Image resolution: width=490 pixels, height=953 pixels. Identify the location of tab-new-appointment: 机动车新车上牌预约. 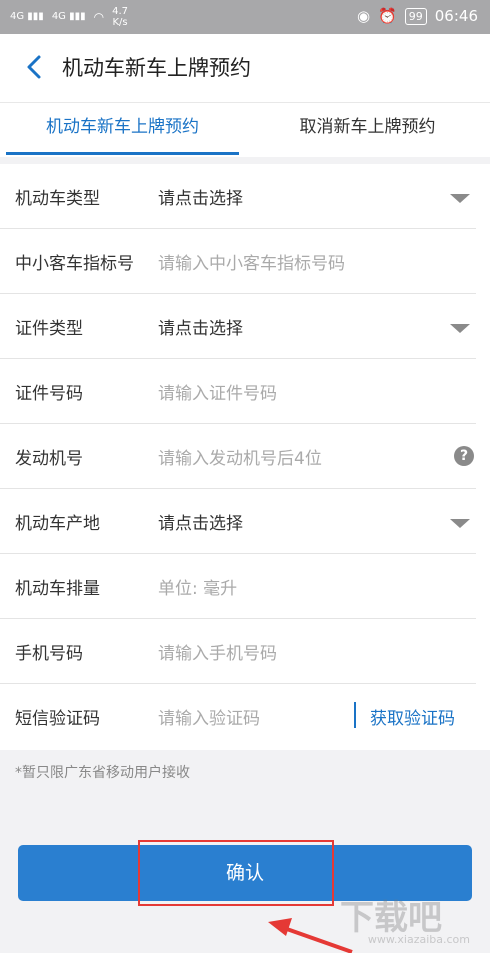
(122, 130).